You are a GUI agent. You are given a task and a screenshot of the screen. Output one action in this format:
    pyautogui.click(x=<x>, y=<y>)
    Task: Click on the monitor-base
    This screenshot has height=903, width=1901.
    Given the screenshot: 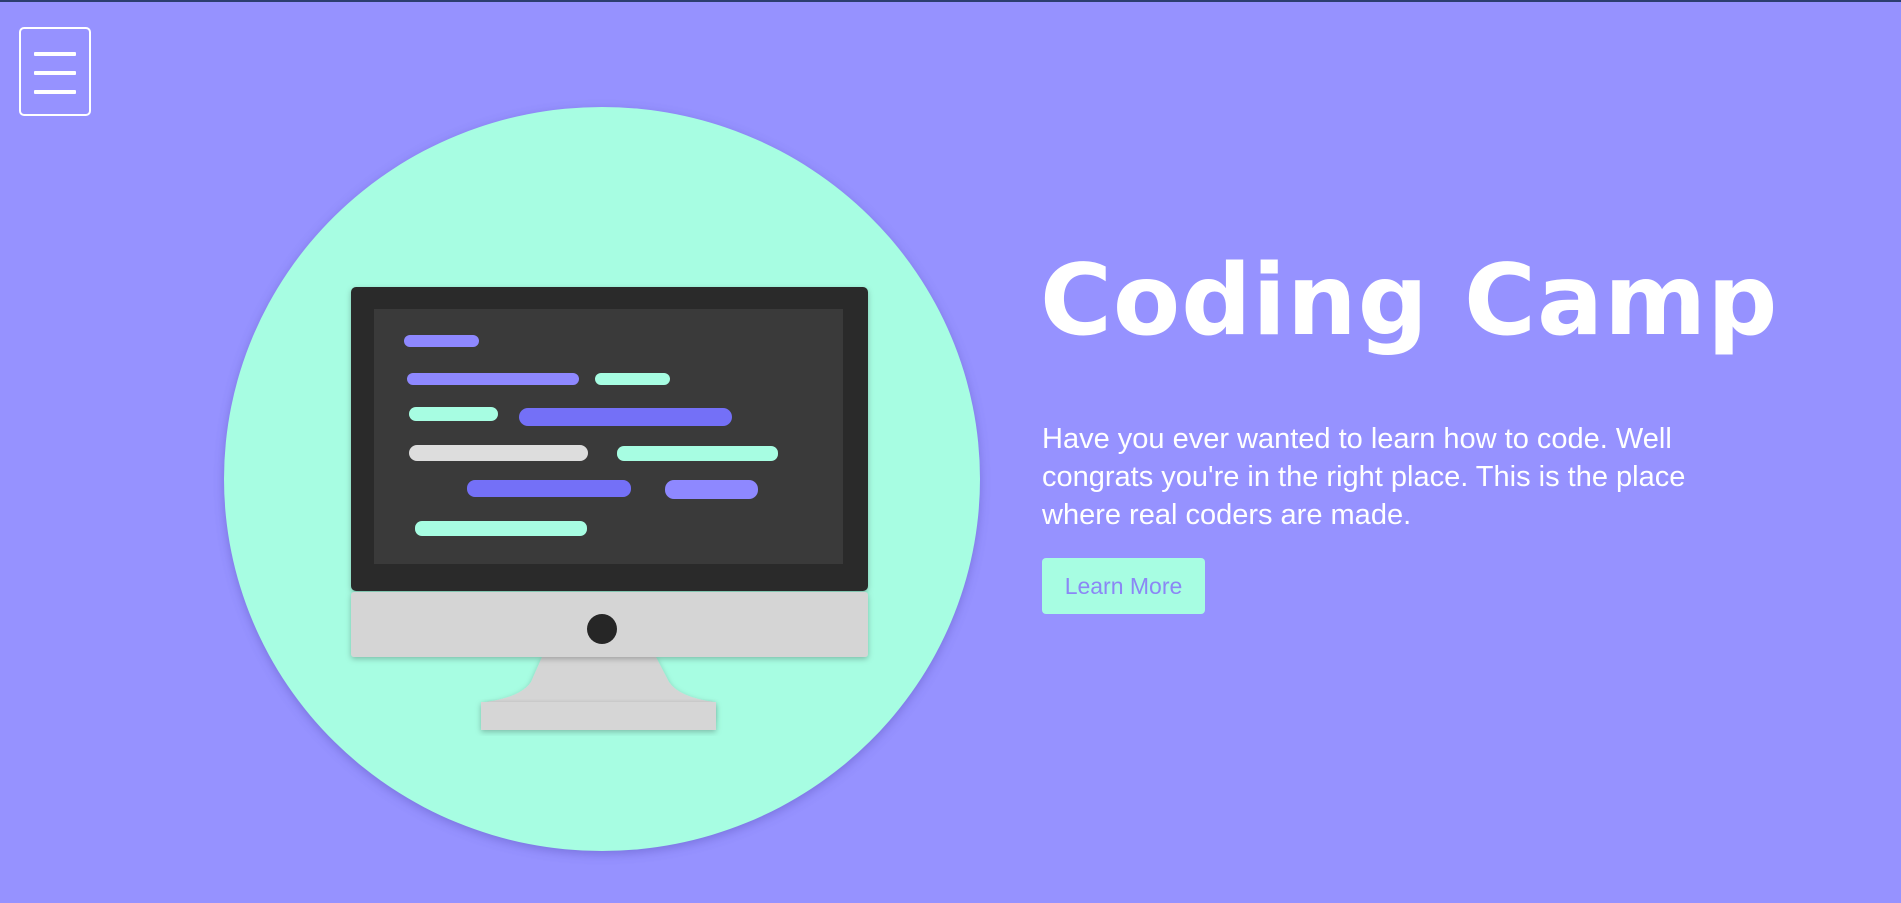 What is the action you would take?
    pyautogui.click(x=598, y=716)
    